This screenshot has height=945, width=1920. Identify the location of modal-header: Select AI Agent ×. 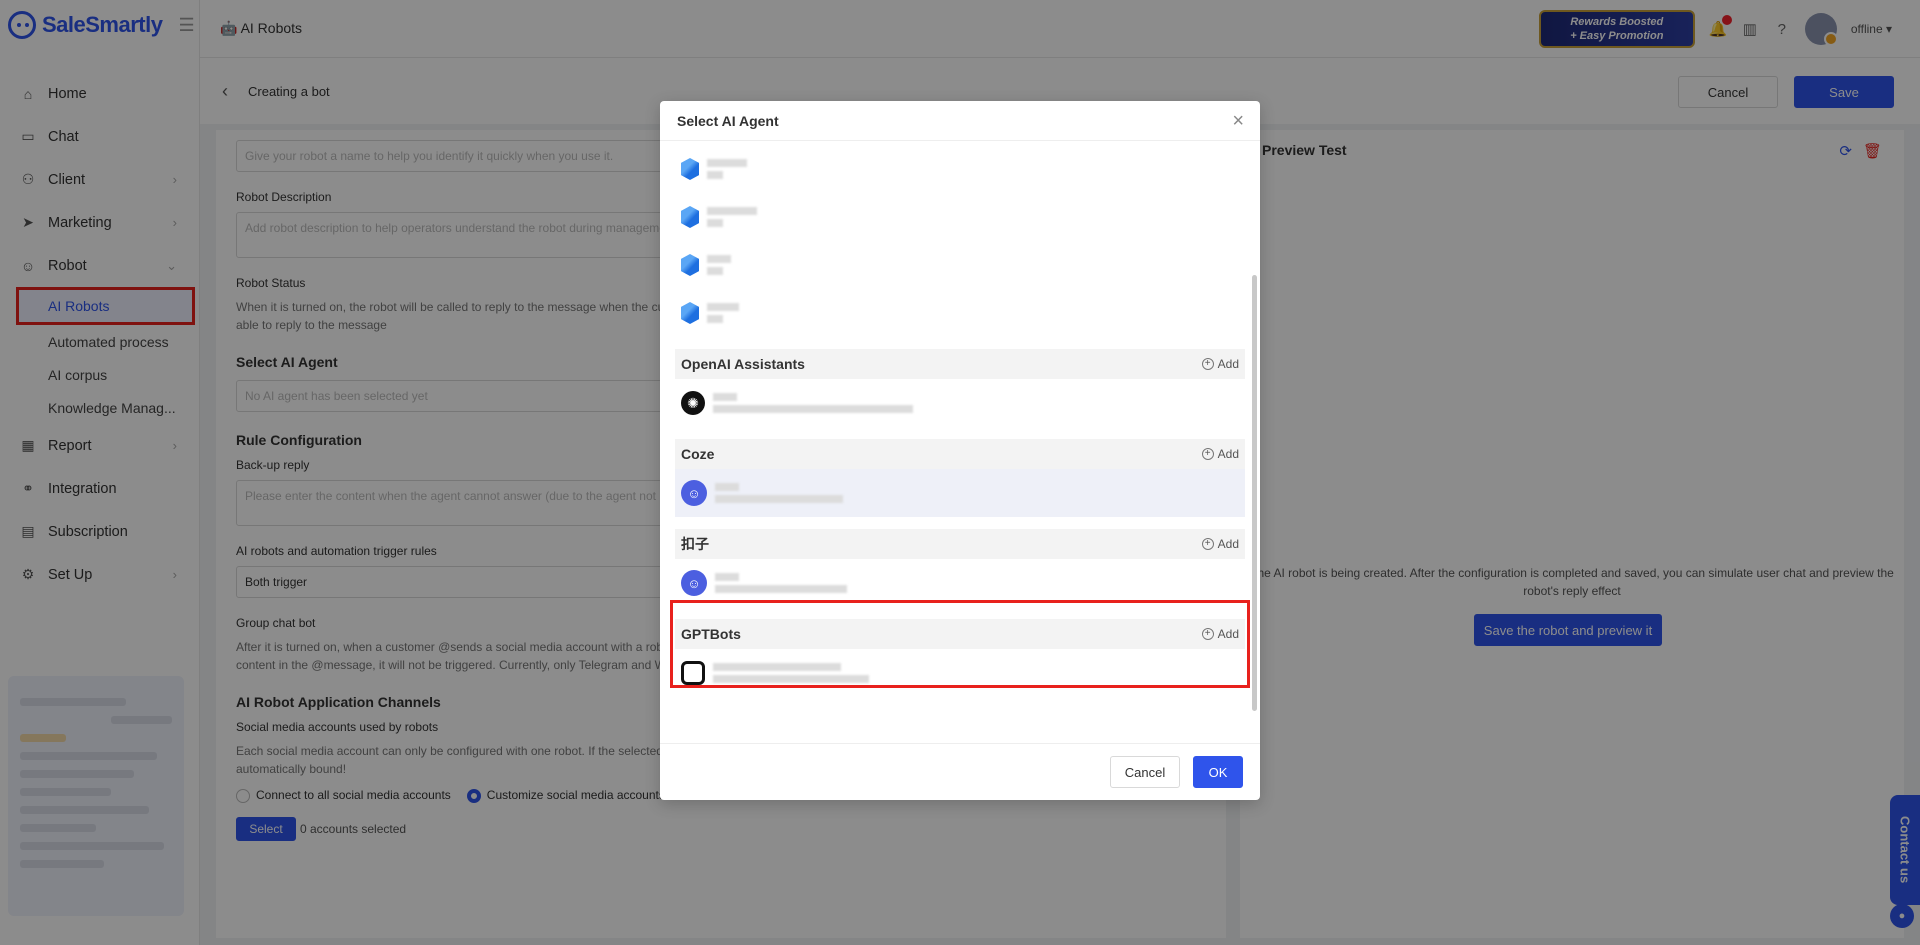
(960, 121).